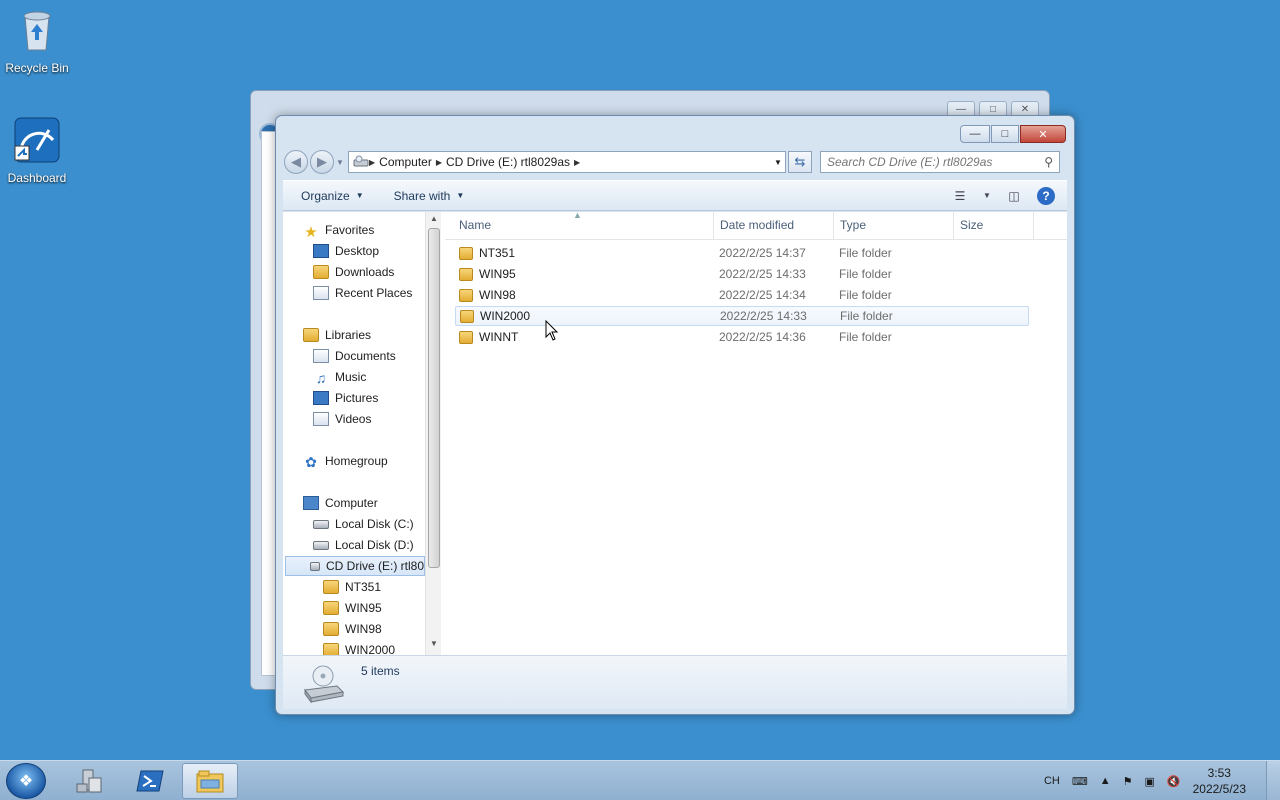 This screenshot has width=1280, height=800. I want to click on mouse-cursor-icon, so click(552, 330).